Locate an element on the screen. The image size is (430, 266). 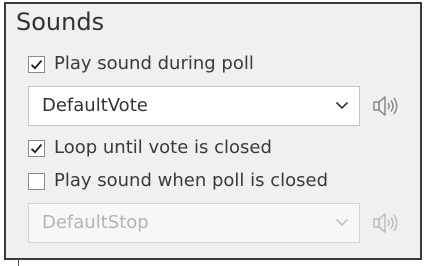
loop-until-closed-checkbox is located at coordinates (36, 148).